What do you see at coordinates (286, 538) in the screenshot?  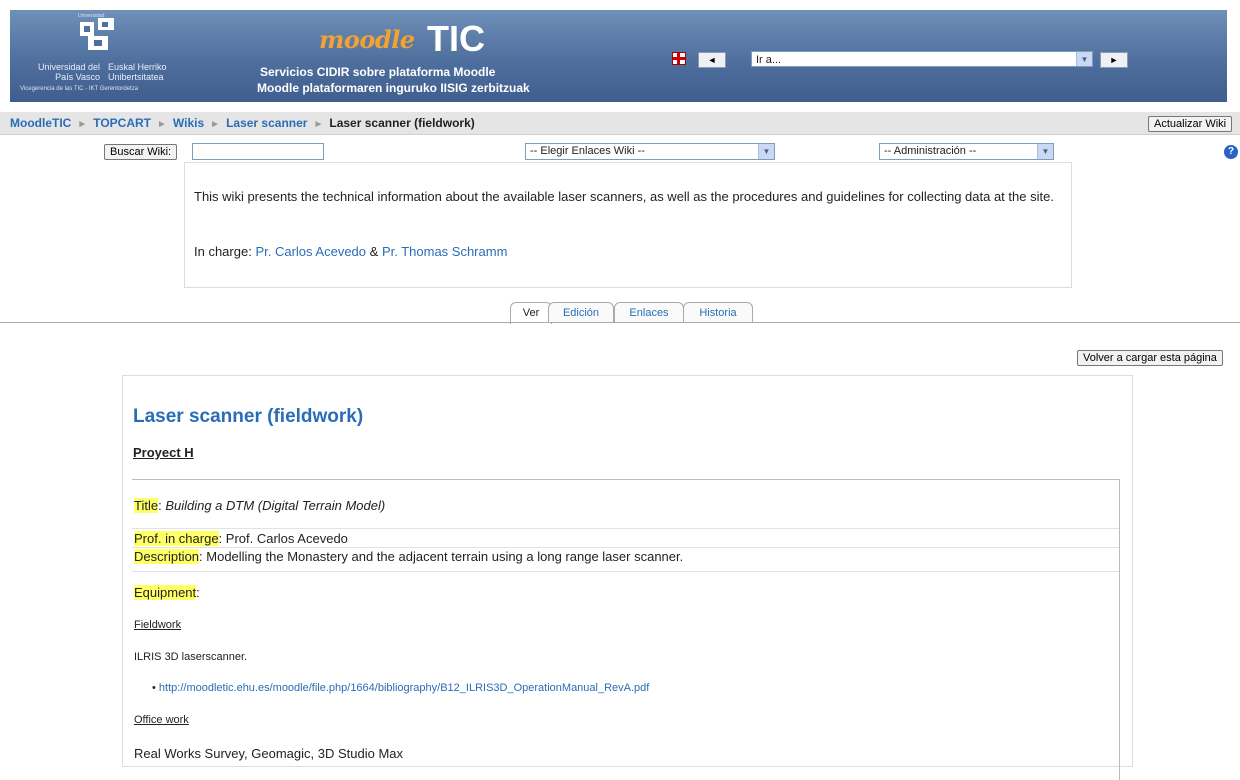 I see `prof-value: Prof. Carlos Acevedo` at bounding box center [286, 538].